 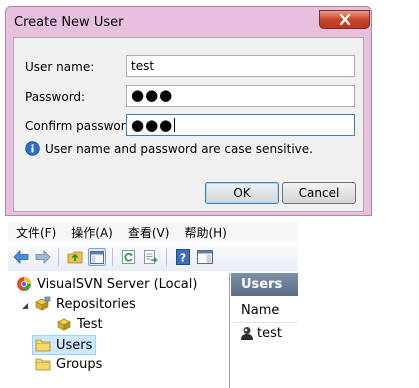 What do you see at coordinates (79, 364) in the screenshot?
I see `tree-label-groups: Groups` at bounding box center [79, 364].